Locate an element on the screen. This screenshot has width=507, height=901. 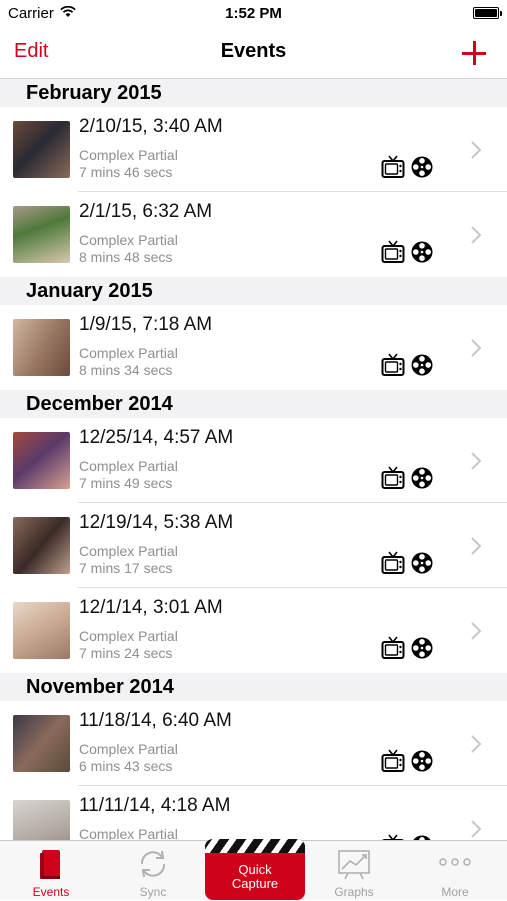
event-duration: 7 mins 17 secs is located at coordinates (126, 568).